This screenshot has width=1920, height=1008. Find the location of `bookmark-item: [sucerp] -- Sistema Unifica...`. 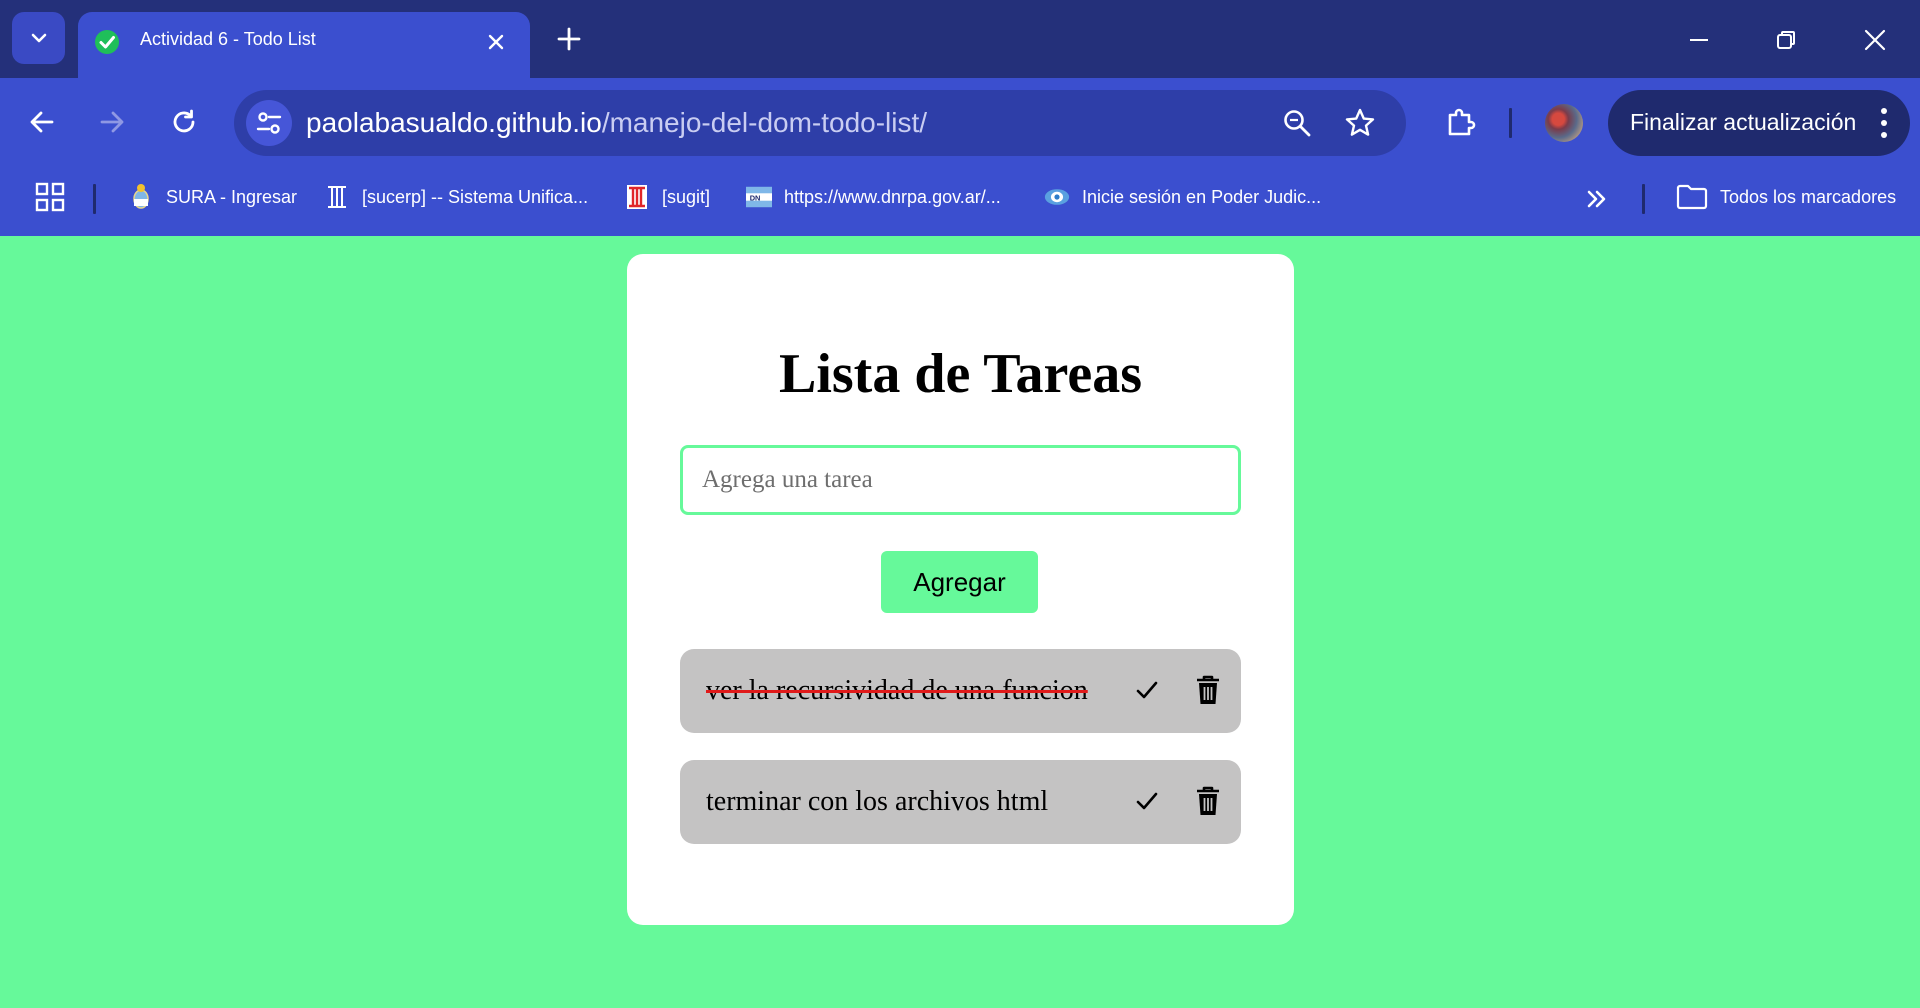

bookmark-item: [sucerp] -- Sistema Unifica... is located at coordinates (456, 197).